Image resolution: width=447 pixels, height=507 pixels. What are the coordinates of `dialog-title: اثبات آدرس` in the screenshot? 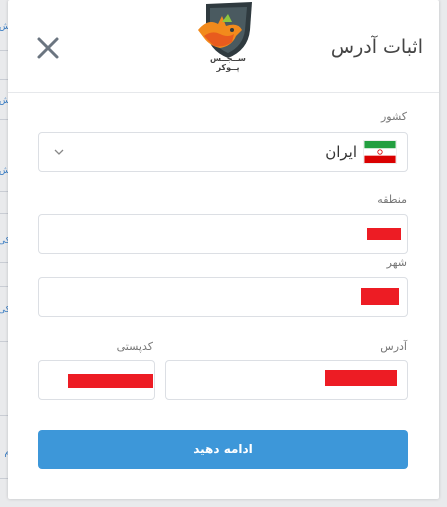 It's located at (376, 47).